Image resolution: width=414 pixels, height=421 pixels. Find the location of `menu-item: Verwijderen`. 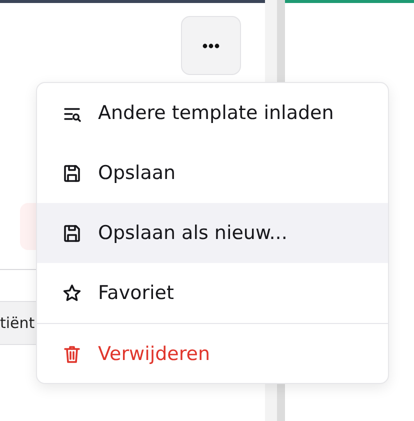

menu-item: Verwijderen is located at coordinates (212, 353).